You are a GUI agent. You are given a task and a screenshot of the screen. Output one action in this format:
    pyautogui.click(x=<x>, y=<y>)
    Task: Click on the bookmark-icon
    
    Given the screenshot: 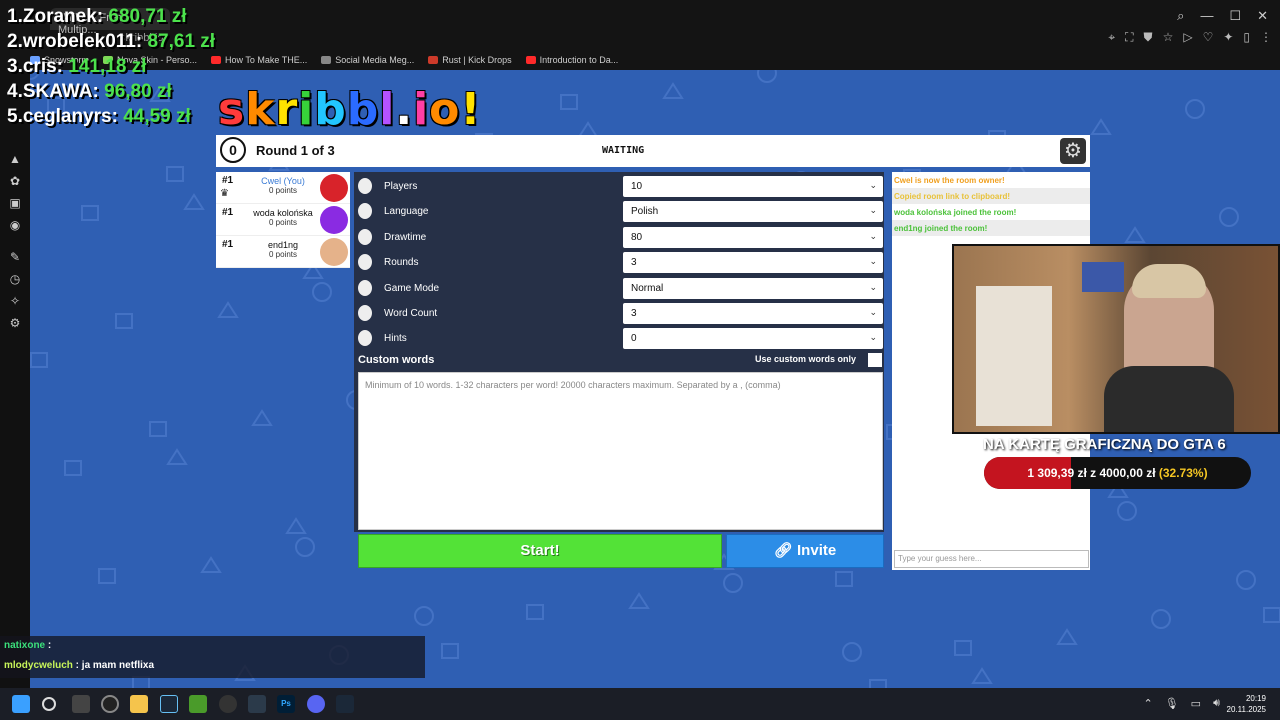 What is the action you would take?
    pyautogui.click(x=530, y=60)
    